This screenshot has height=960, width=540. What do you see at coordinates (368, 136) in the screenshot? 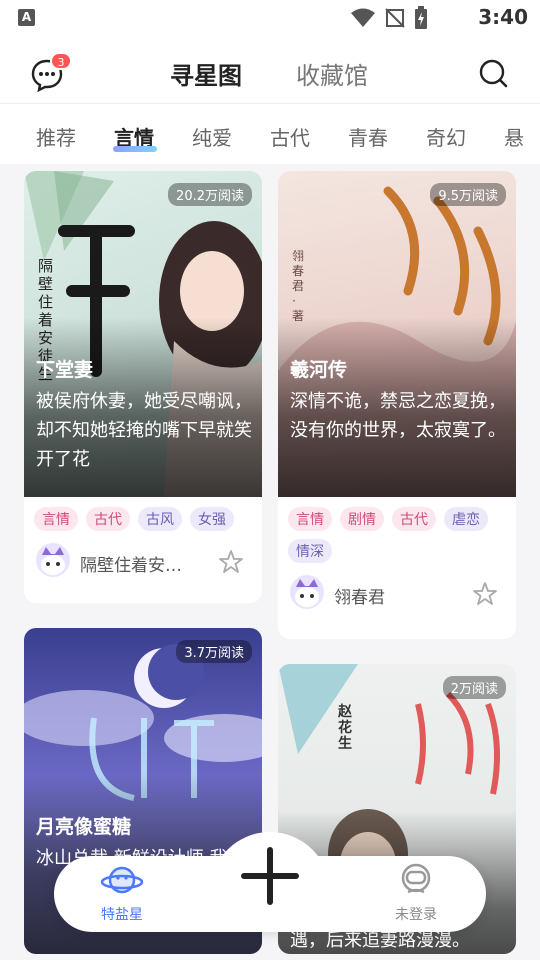
I see `tab-youth: 青春` at bounding box center [368, 136].